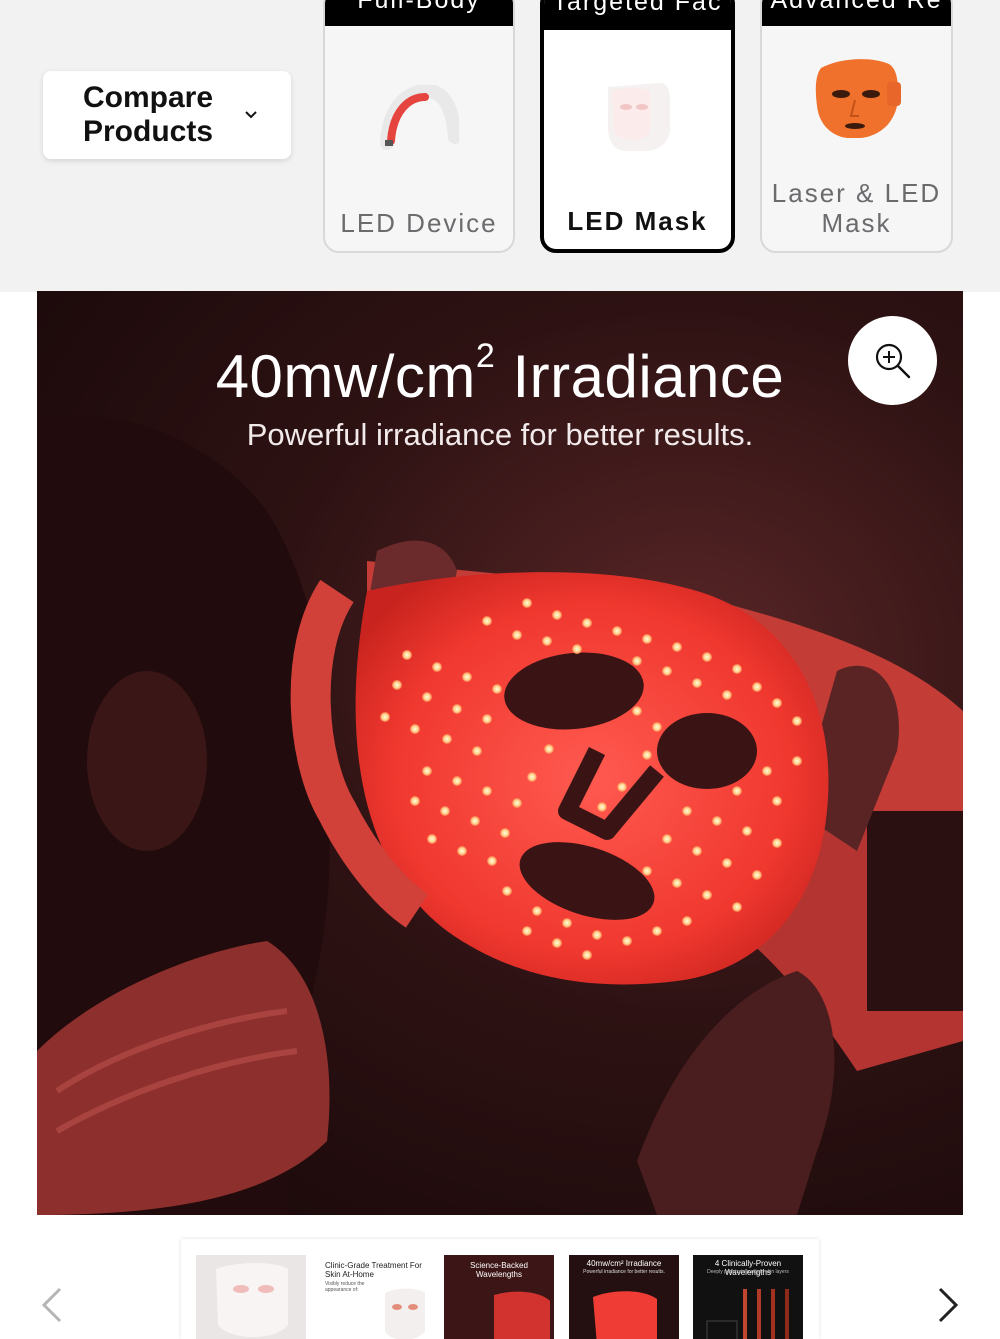  What do you see at coordinates (624, 1263) in the screenshot?
I see `thumbnail-caption: 40mw/cm² Irradiance` at bounding box center [624, 1263].